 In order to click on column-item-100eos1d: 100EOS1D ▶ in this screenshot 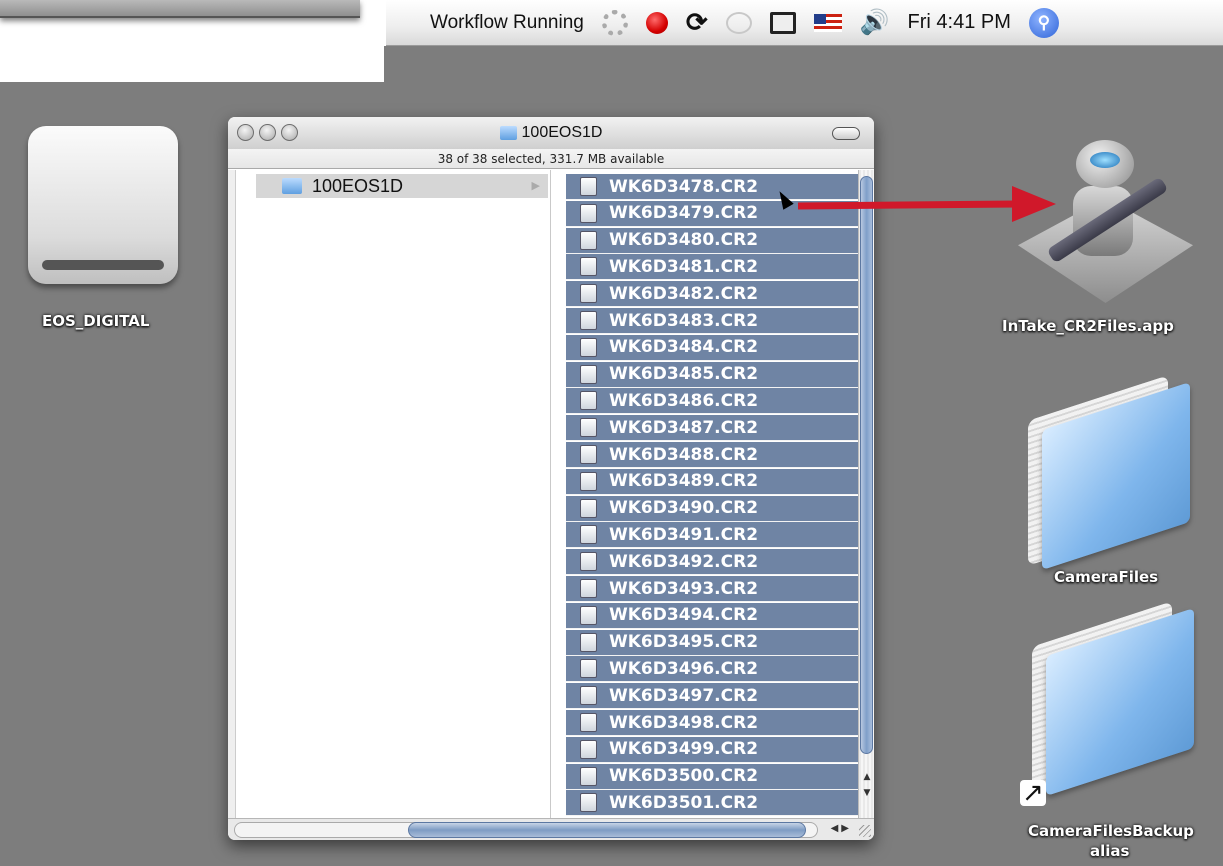, I will do `click(402, 186)`.